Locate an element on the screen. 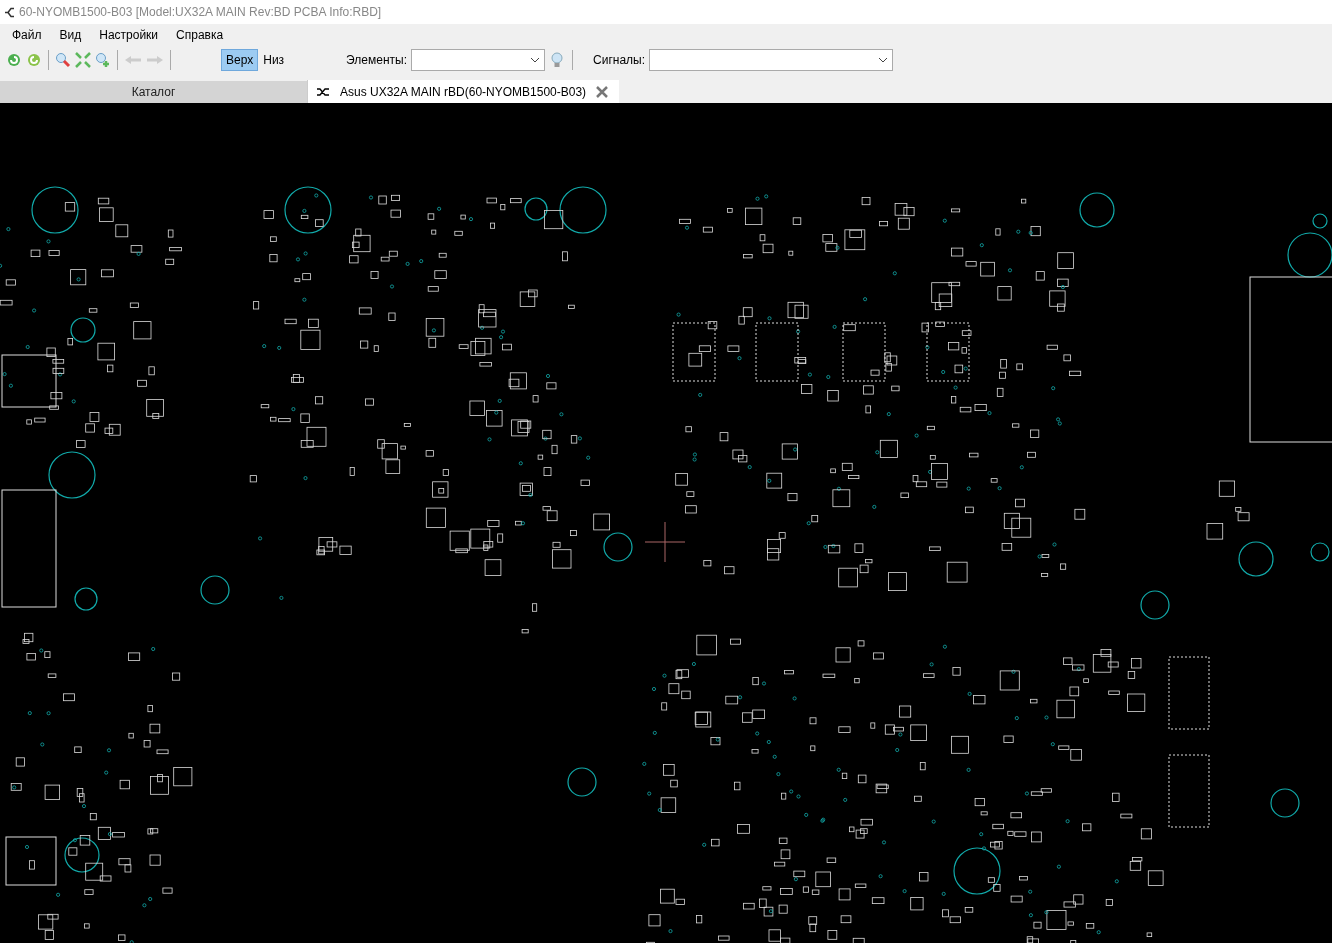 This screenshot has height=943, width=1332. menu-item: Файл is located at coordinates (27, 35).